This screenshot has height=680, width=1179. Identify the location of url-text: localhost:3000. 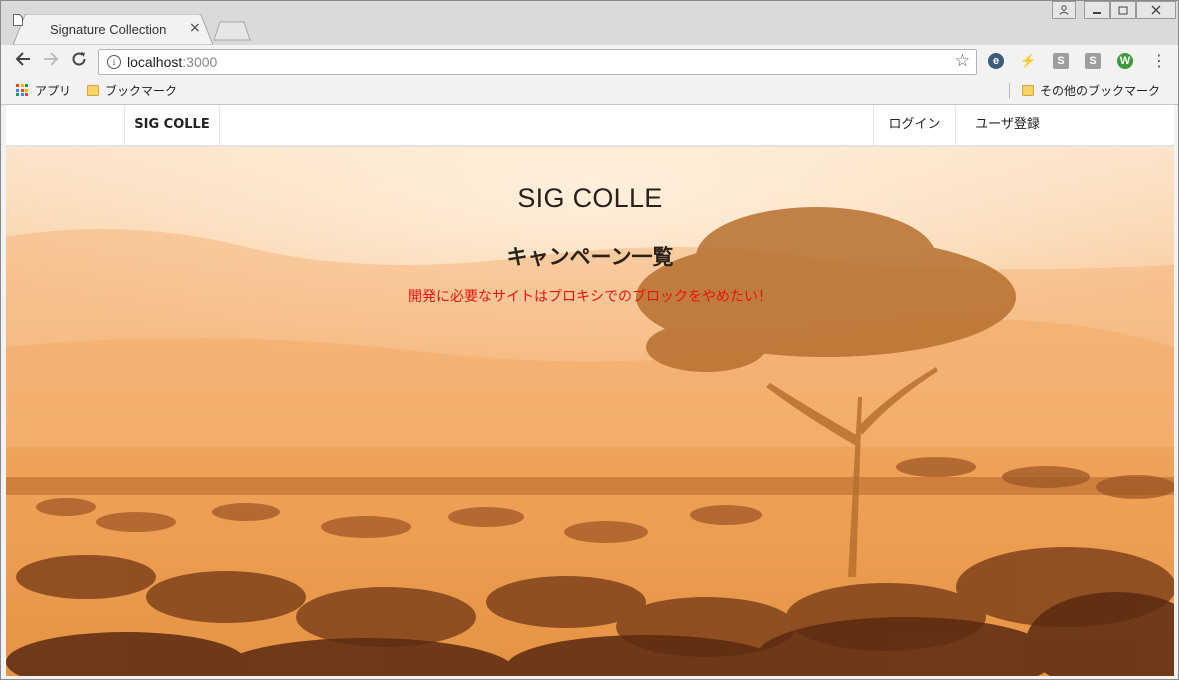
(172, 62).